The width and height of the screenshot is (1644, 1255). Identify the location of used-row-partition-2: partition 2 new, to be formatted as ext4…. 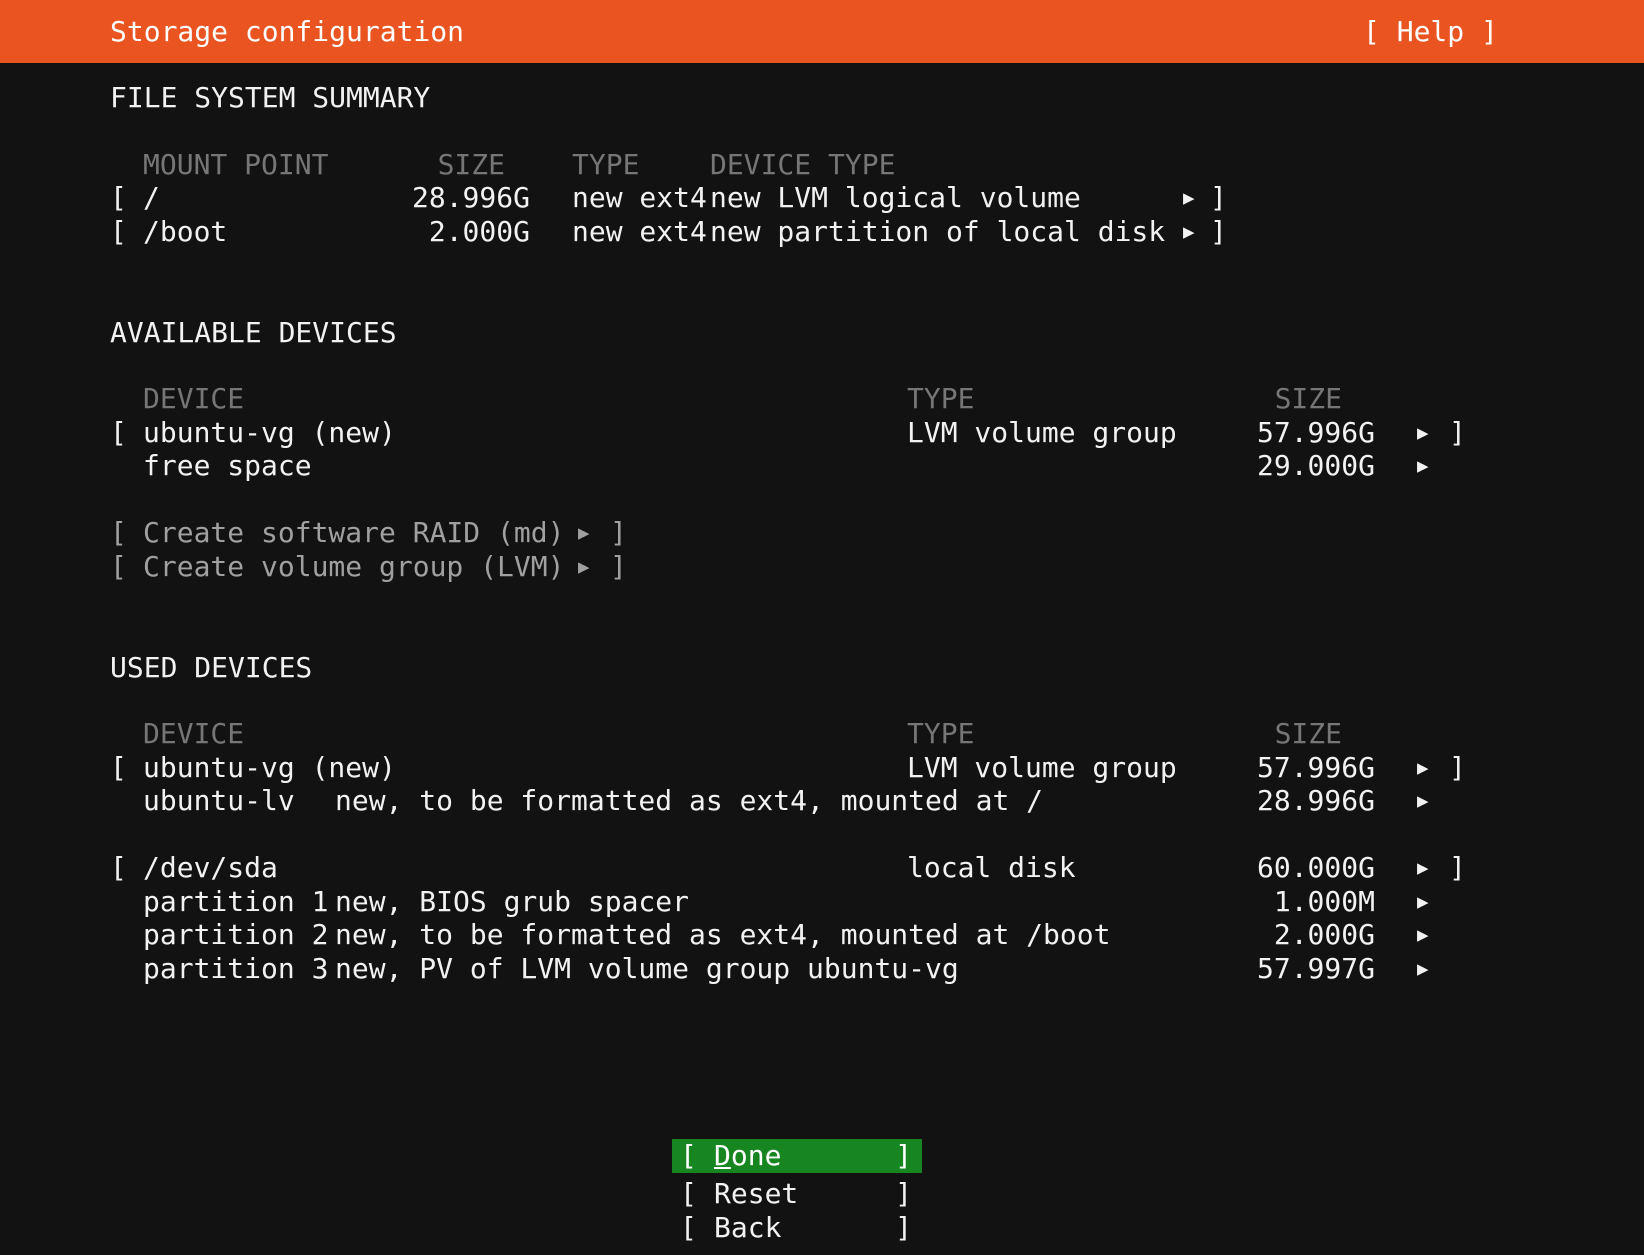
(822, 935).